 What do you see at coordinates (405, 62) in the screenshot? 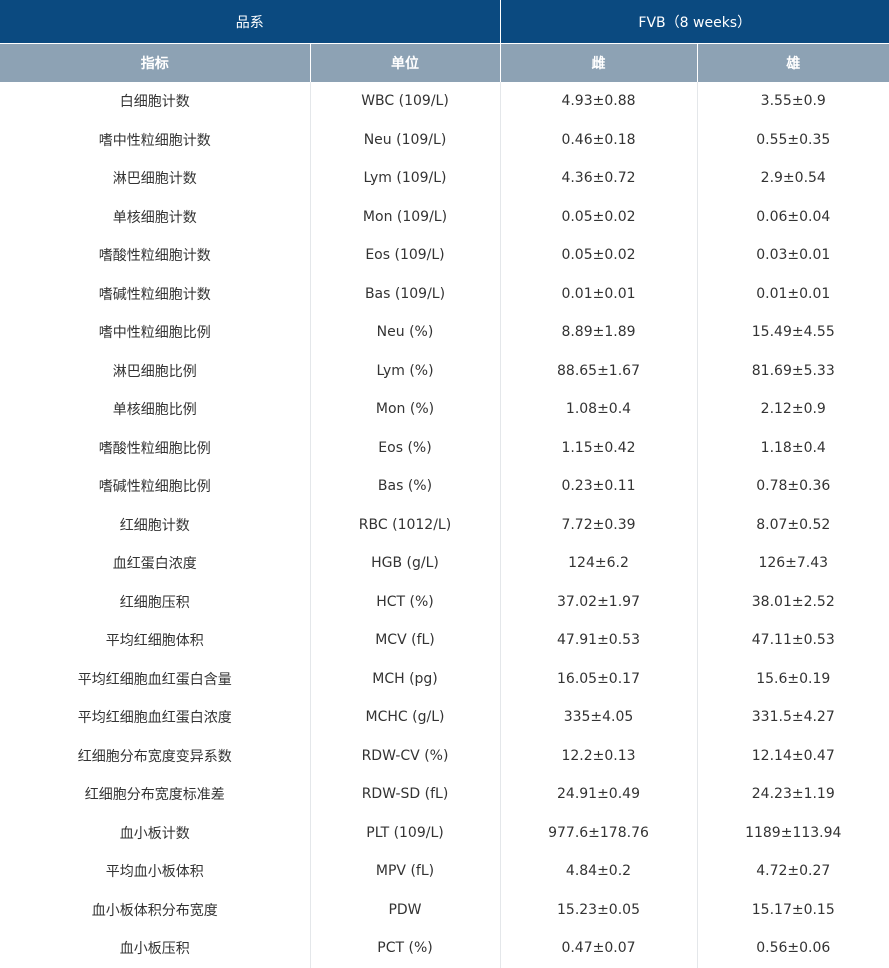
I see `unit-column-header: 单位` at bounding box center [405, 62].